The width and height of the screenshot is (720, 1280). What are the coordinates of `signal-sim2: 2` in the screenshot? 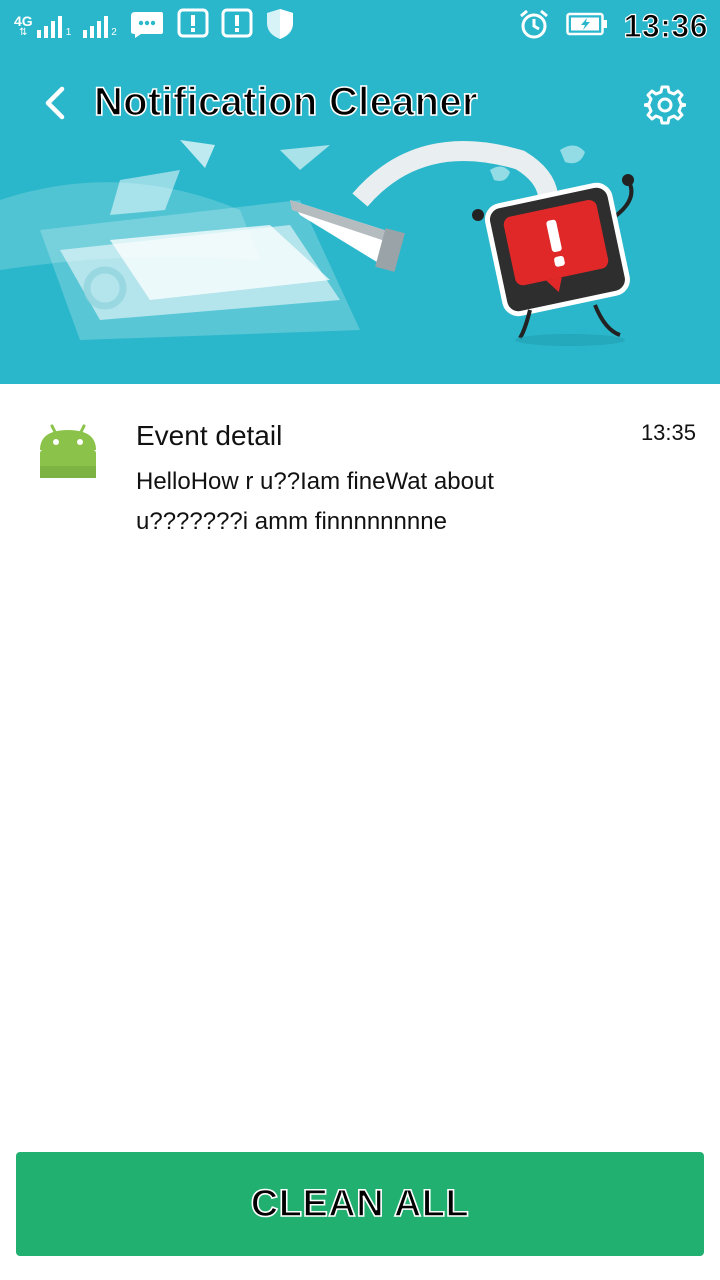 It's located at (100, 26).